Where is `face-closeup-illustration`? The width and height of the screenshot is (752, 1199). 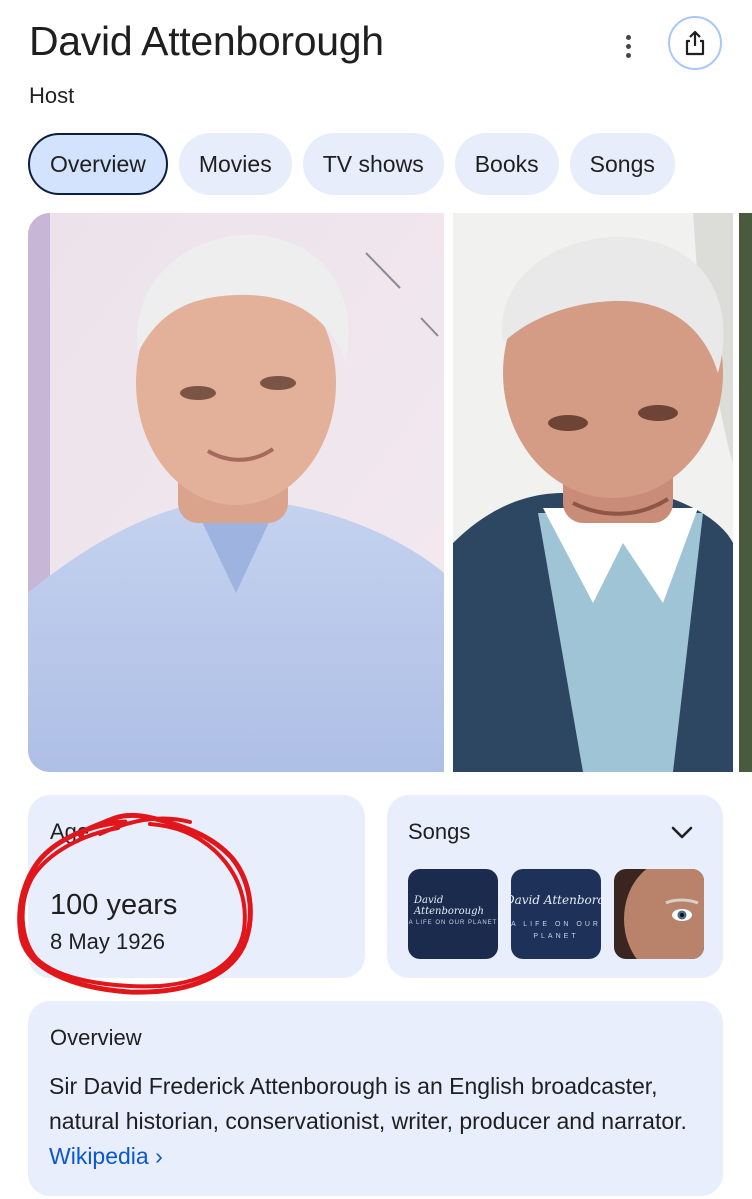
face-closeup-illustration is located at coordinates (659, 914).